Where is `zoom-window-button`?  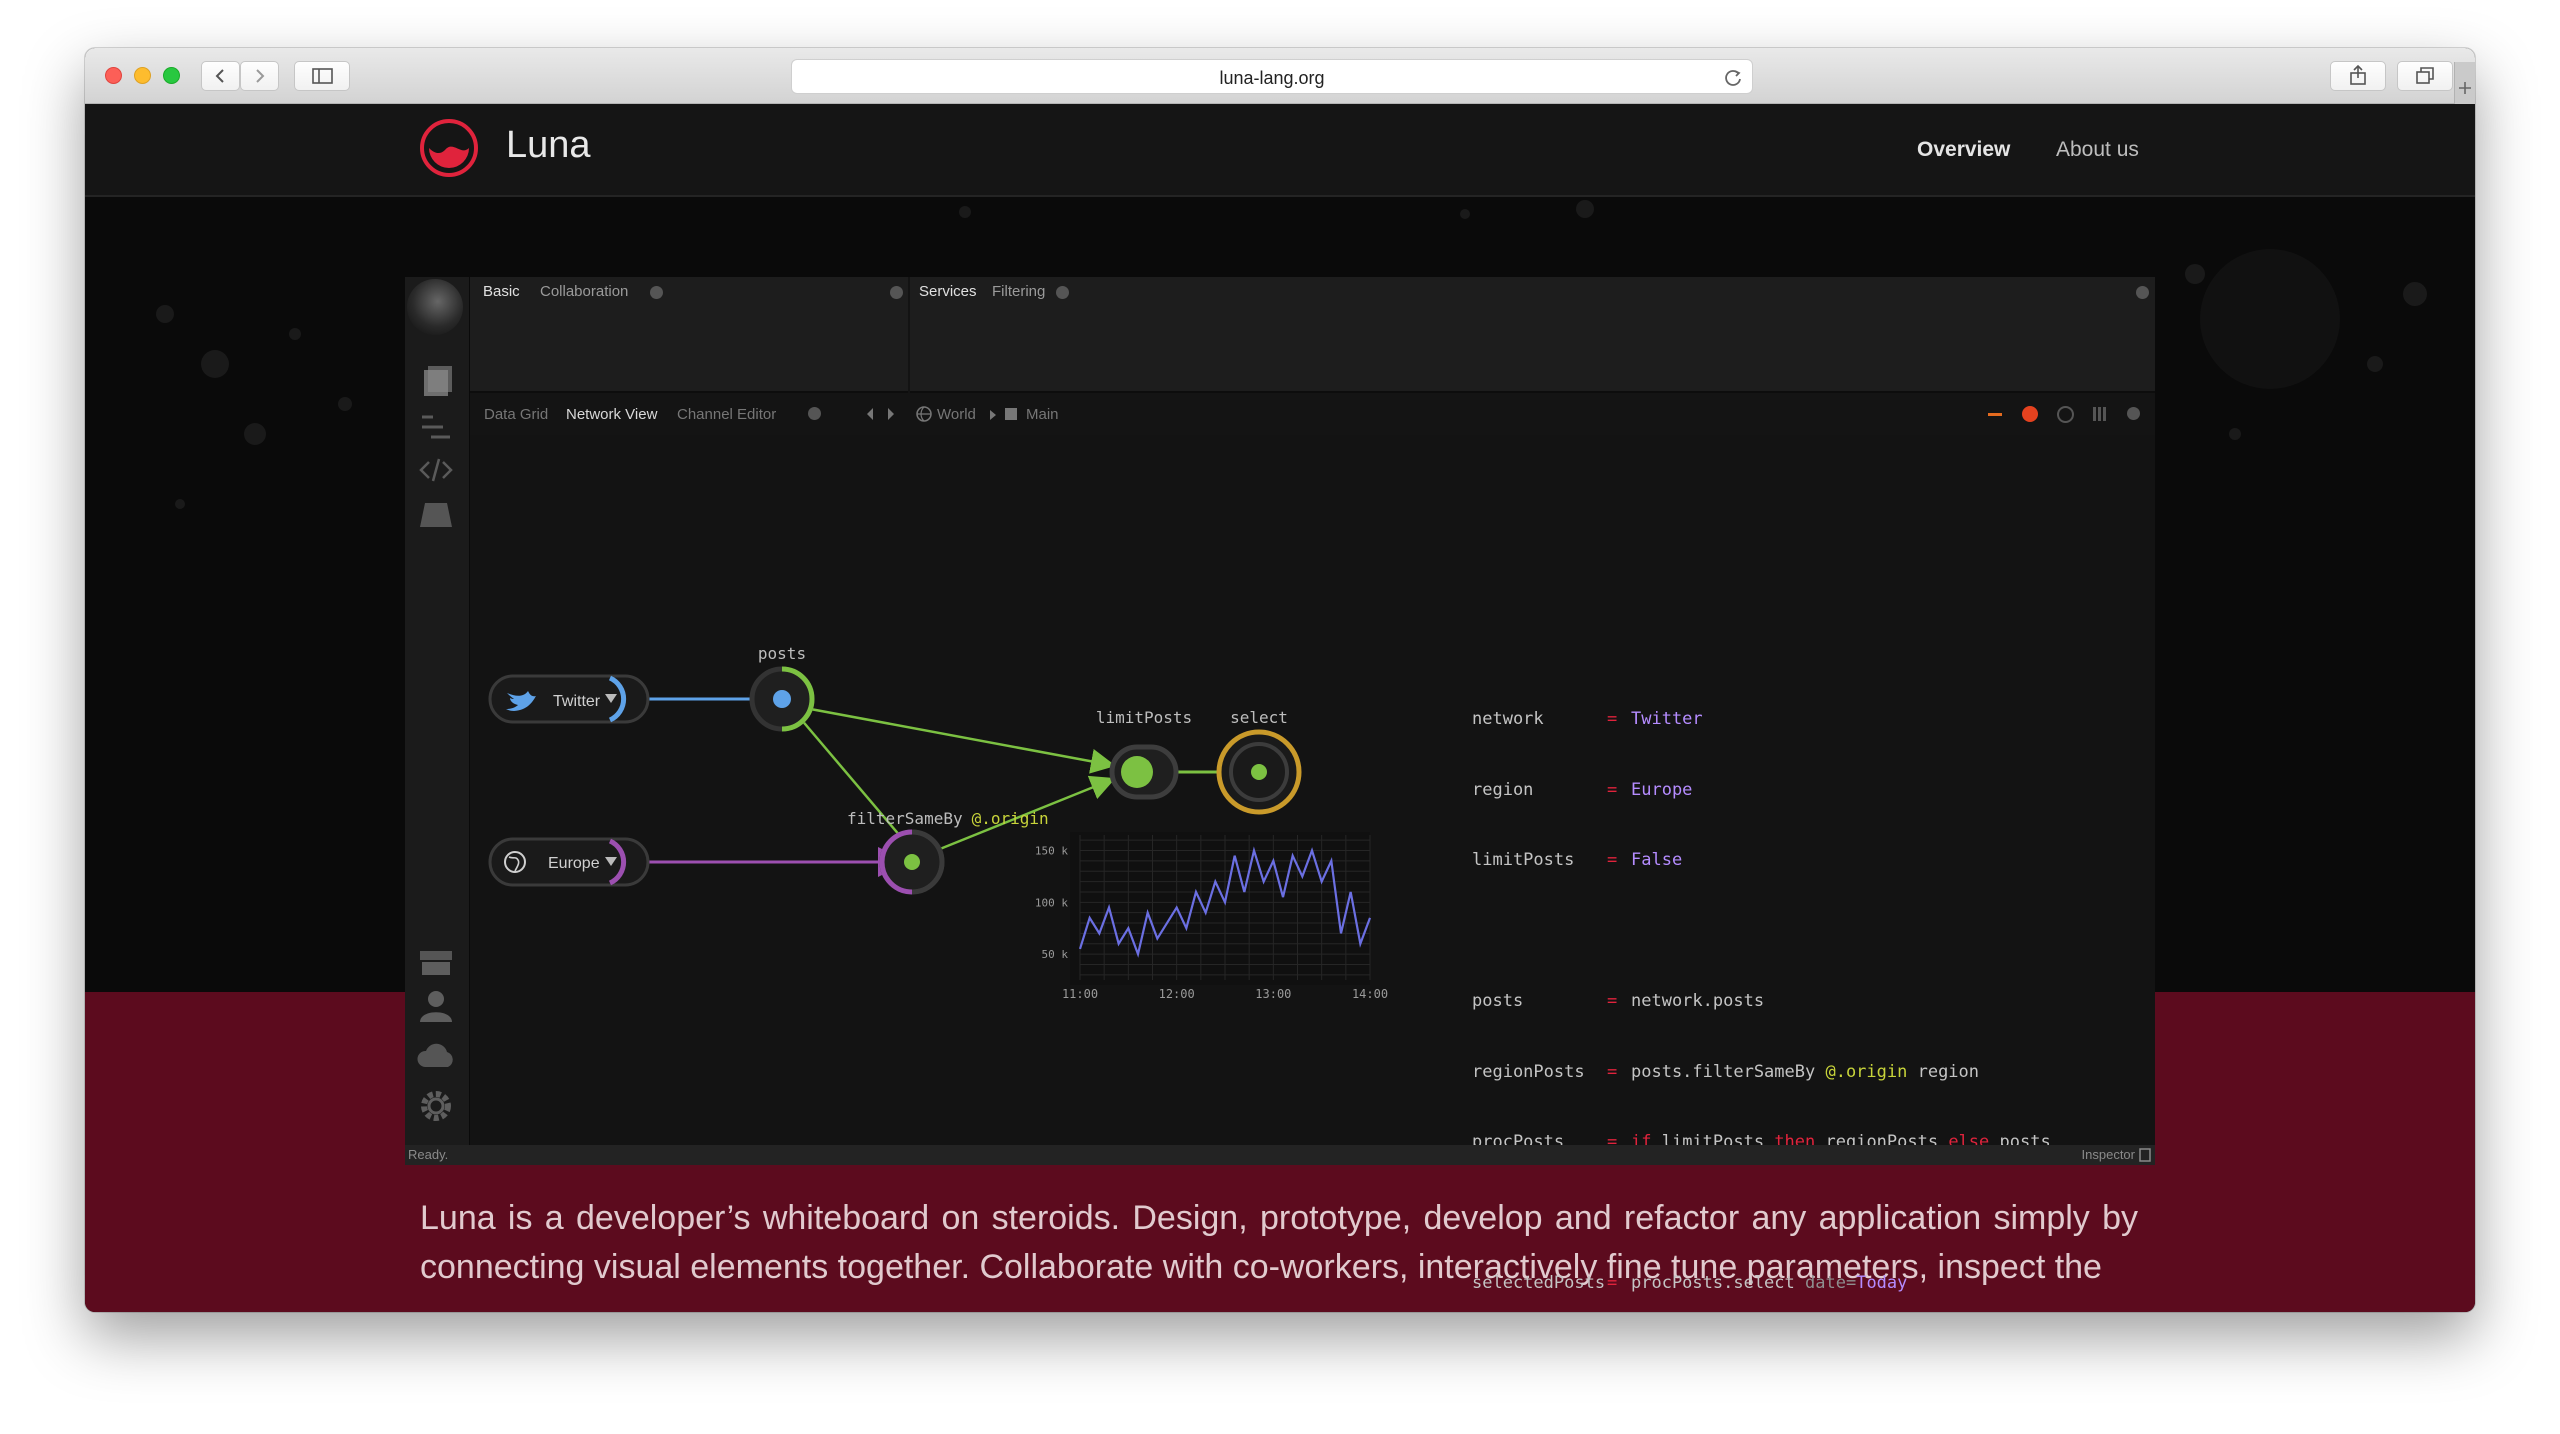 zoom-window-button is located at coordinates (171, 75).